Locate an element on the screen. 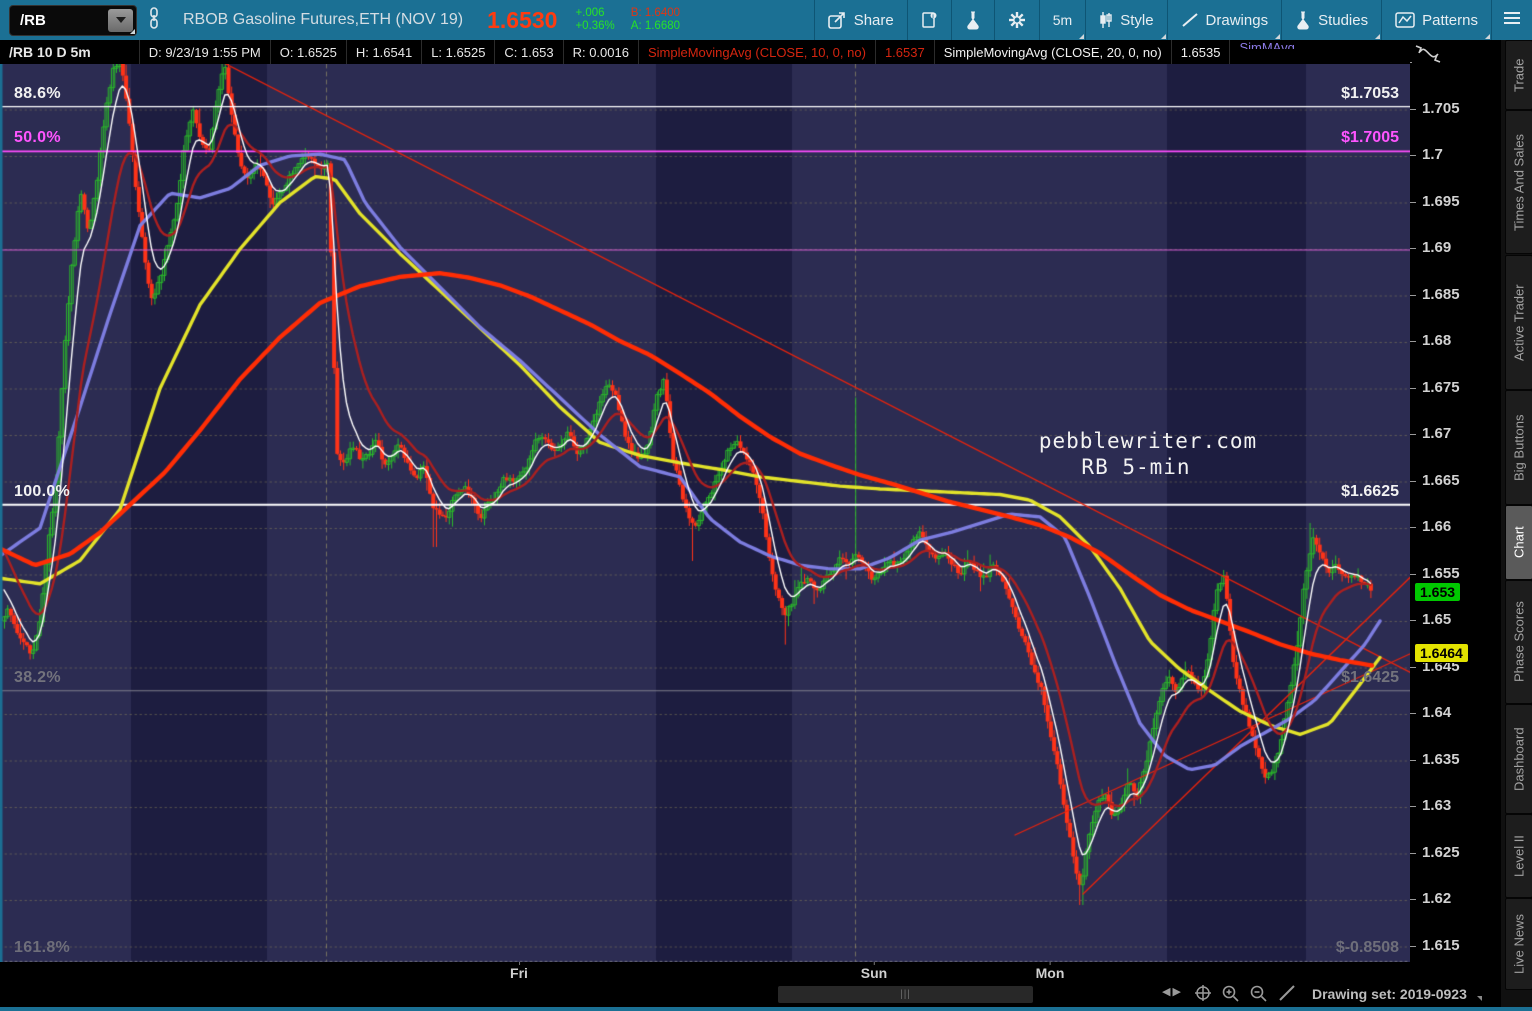 The height and width of the screenshot is (1011, 1532). symbol-value: /RB is located at coordinates (33, 20).